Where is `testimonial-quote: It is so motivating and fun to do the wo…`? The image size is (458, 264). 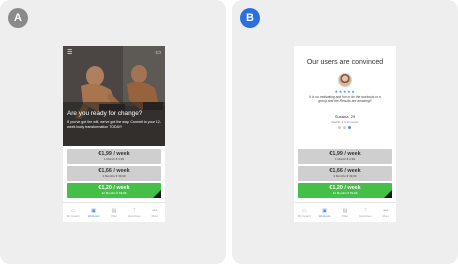 testimonial-quote: It is so motivating and fun to do the wo… is located at coordinates (345, 99).